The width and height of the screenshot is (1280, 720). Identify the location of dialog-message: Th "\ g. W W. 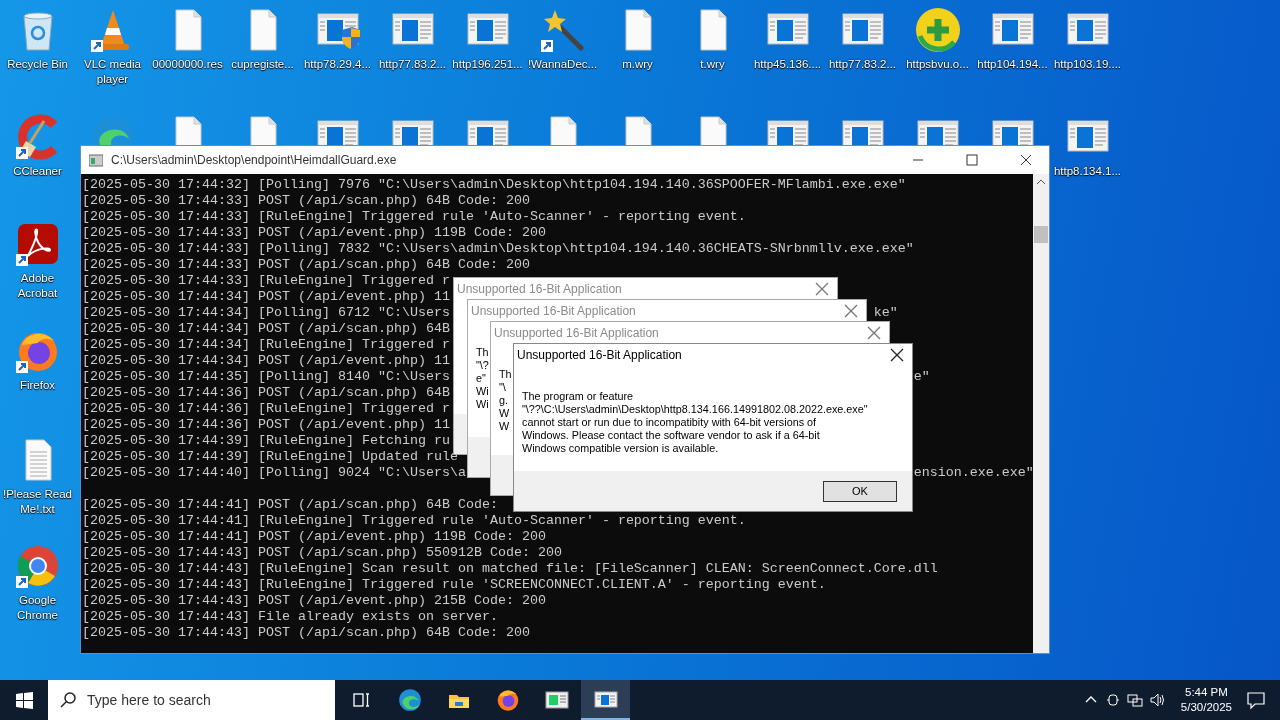
(505, 400).